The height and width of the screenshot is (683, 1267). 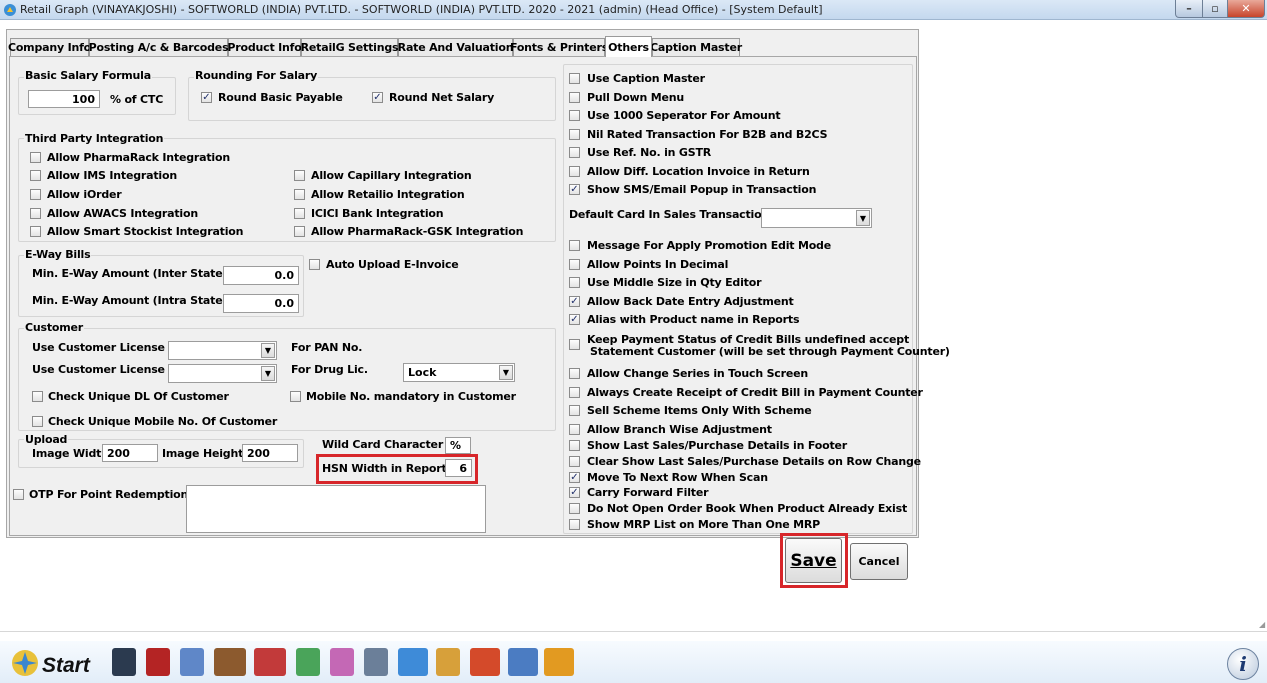 What do you see at coordinates (574, 152) in the screenshot?
I see `ref-no-gstr-checkbox` at bounding box center [574, 152].